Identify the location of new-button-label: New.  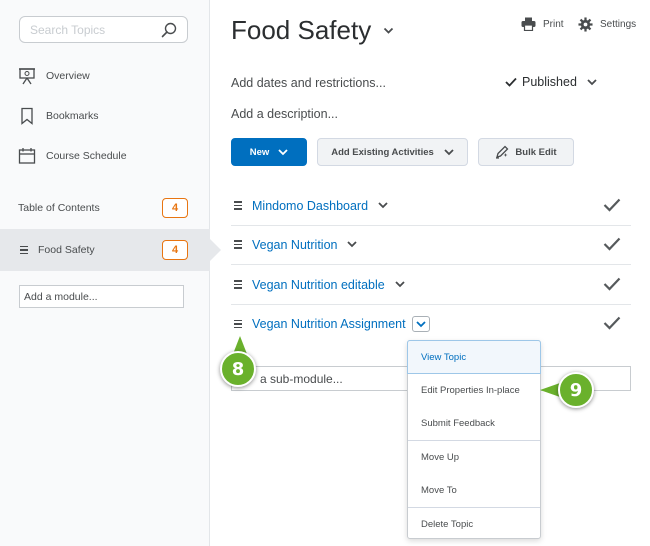
(259, 152).